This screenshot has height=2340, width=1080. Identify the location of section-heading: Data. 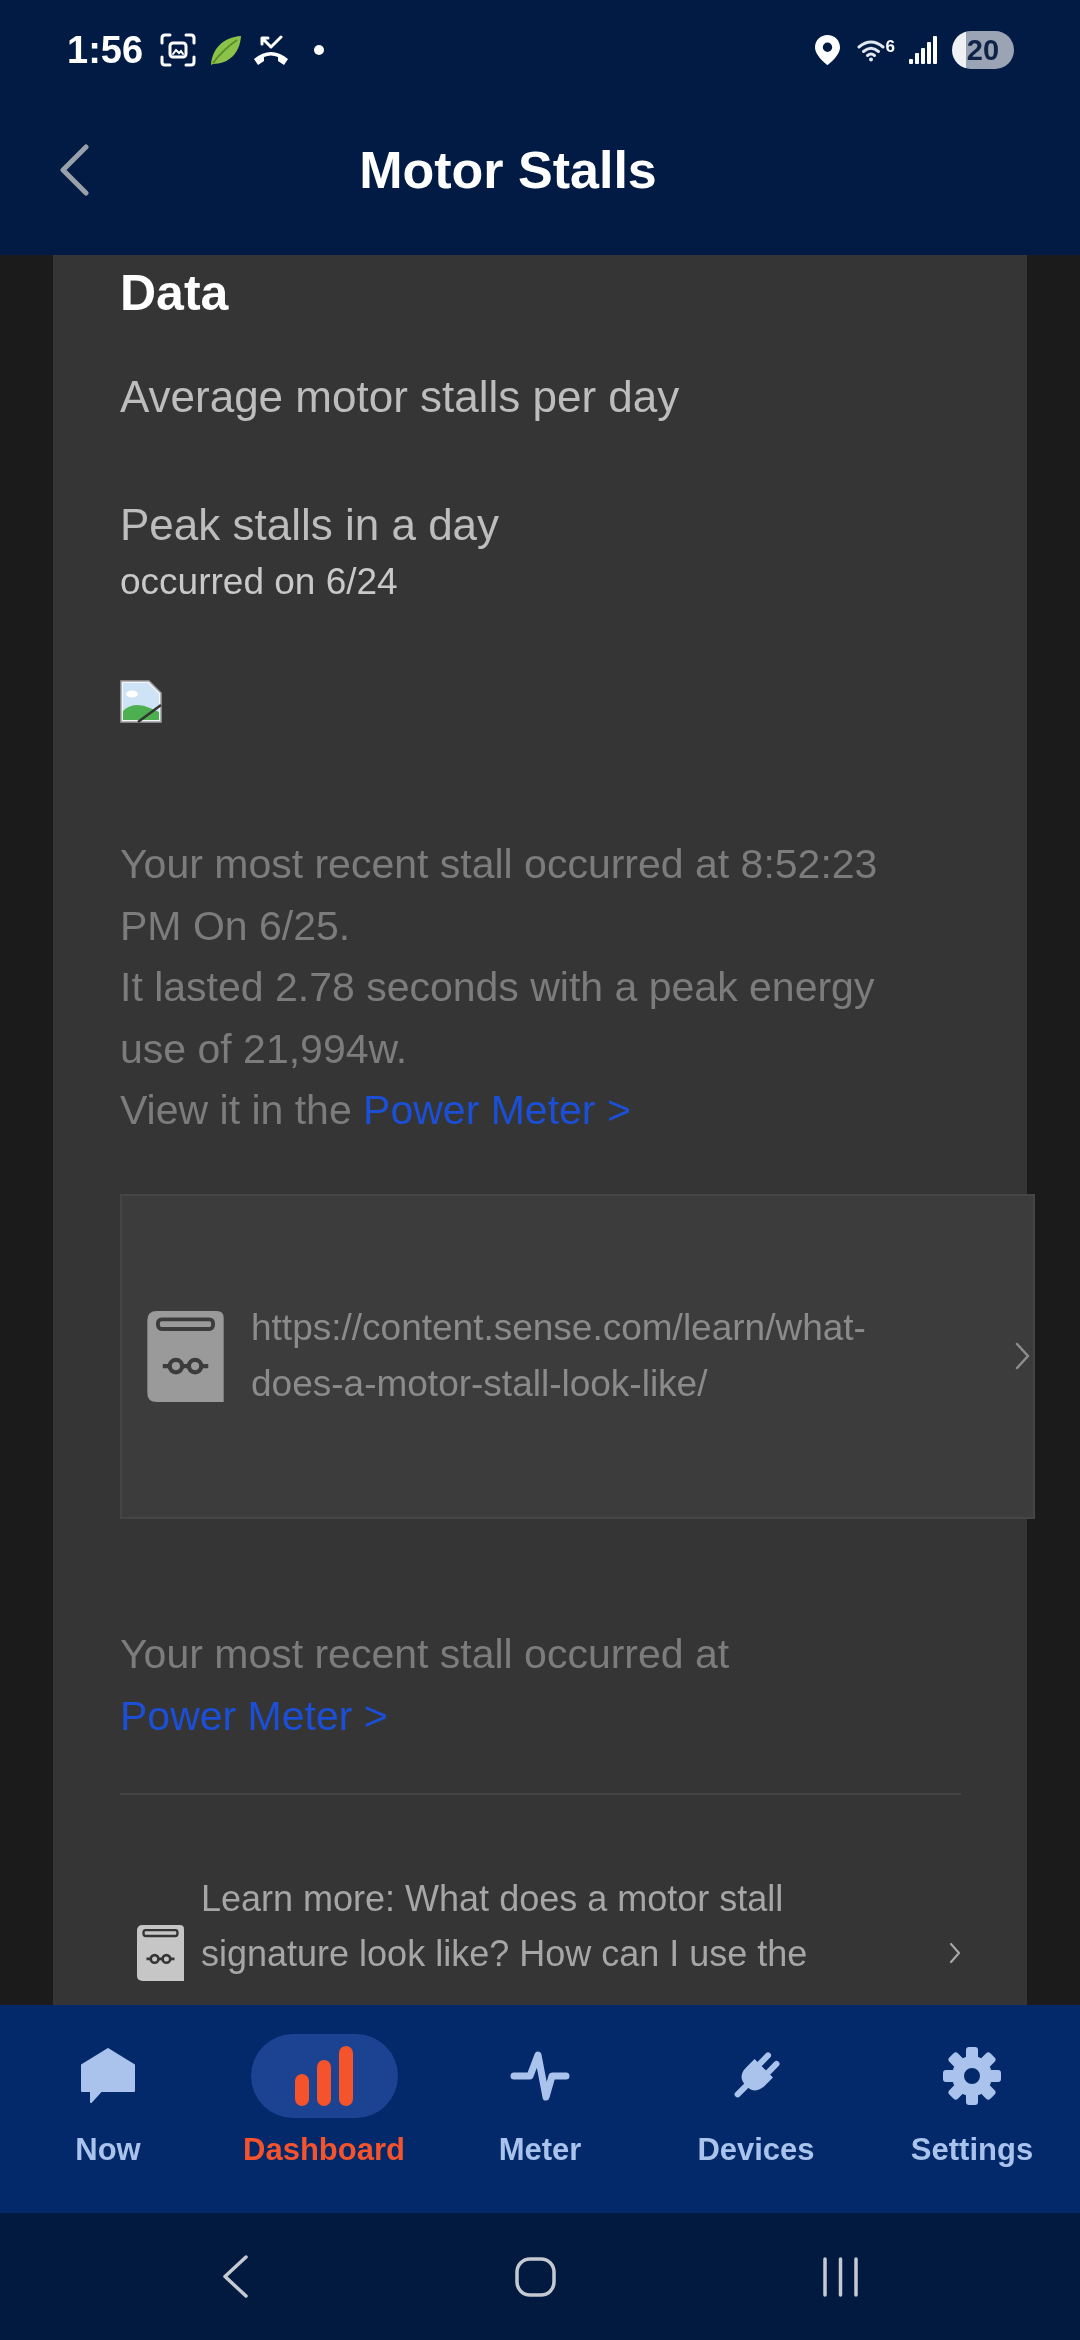
(175, 293).